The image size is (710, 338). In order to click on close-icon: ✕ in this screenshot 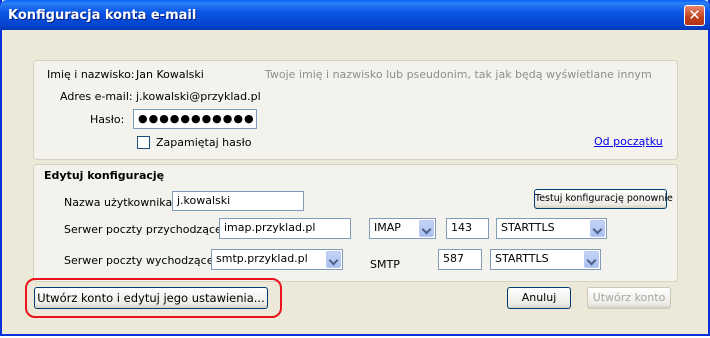, I will do `click(694, 15)`.